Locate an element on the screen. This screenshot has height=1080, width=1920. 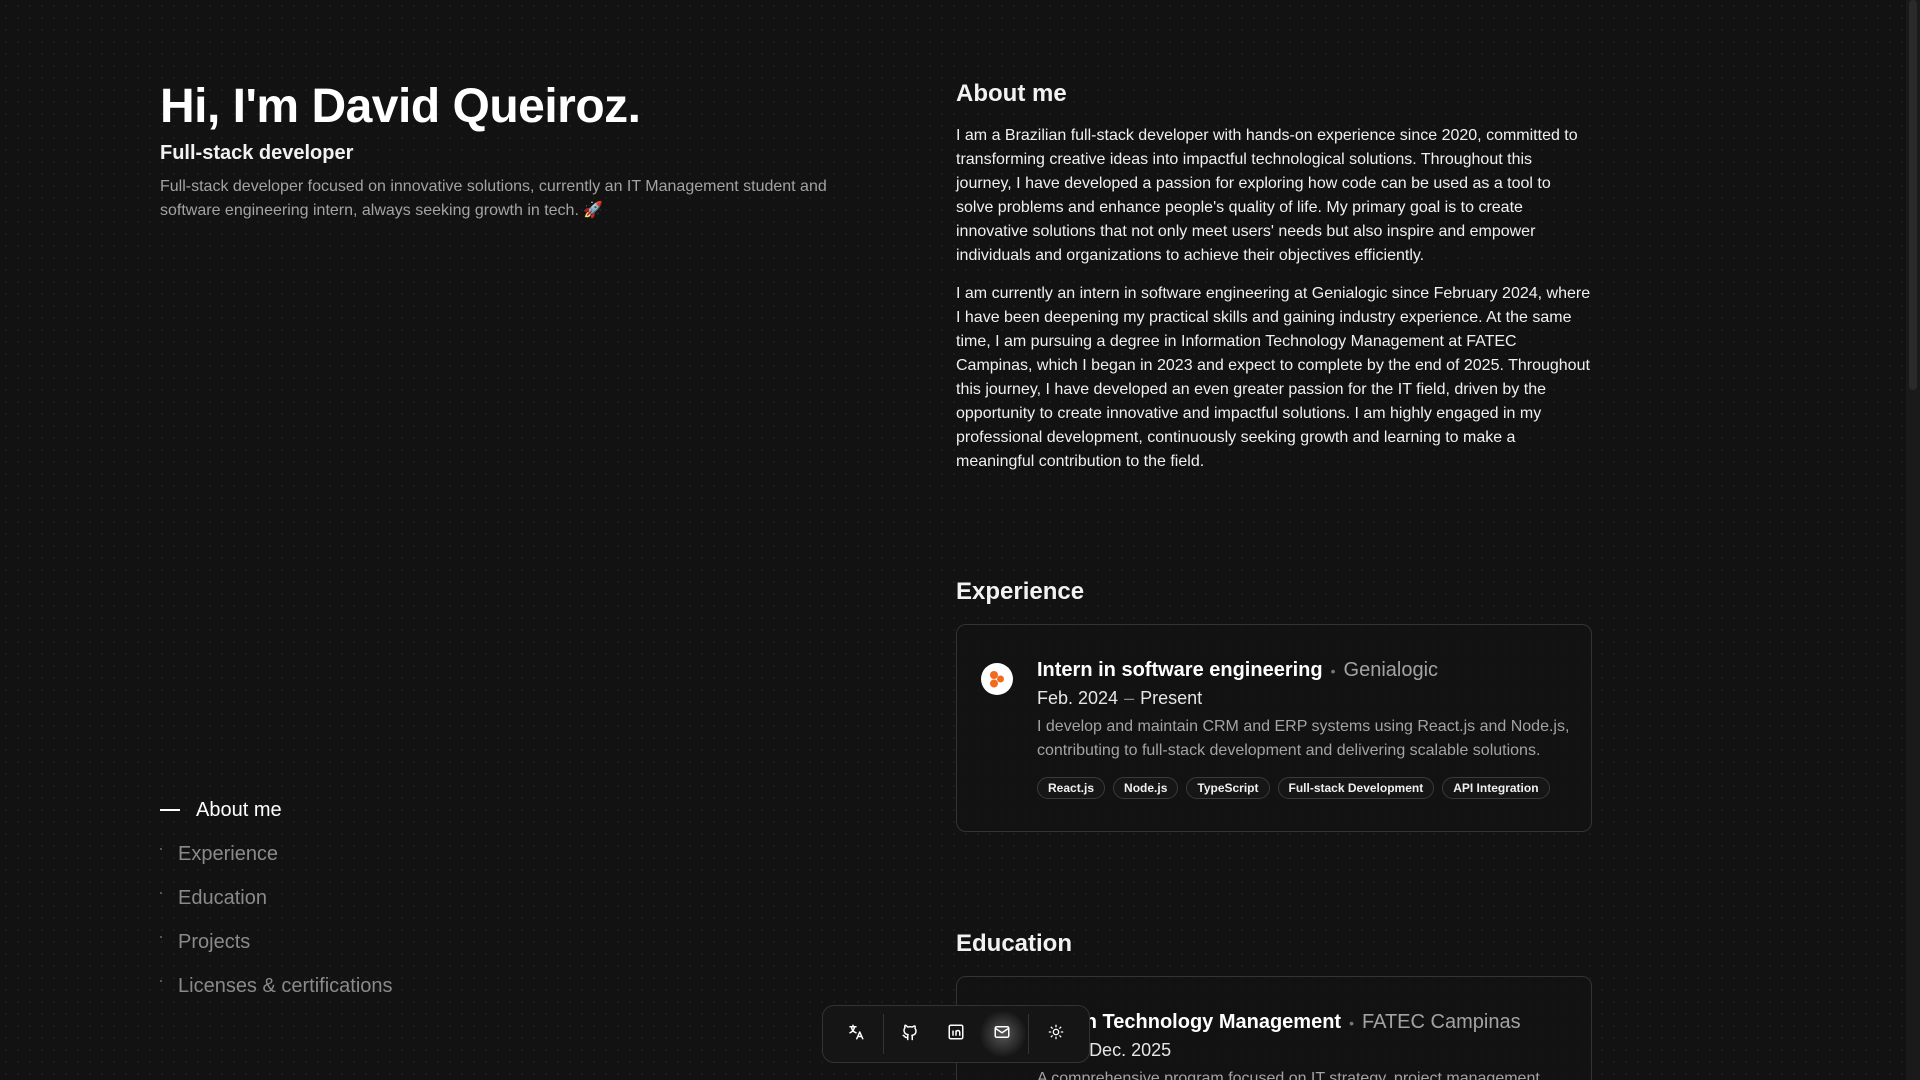
education-dates: 023–Dec. 2025 is located at coordinates (1304, 1050).